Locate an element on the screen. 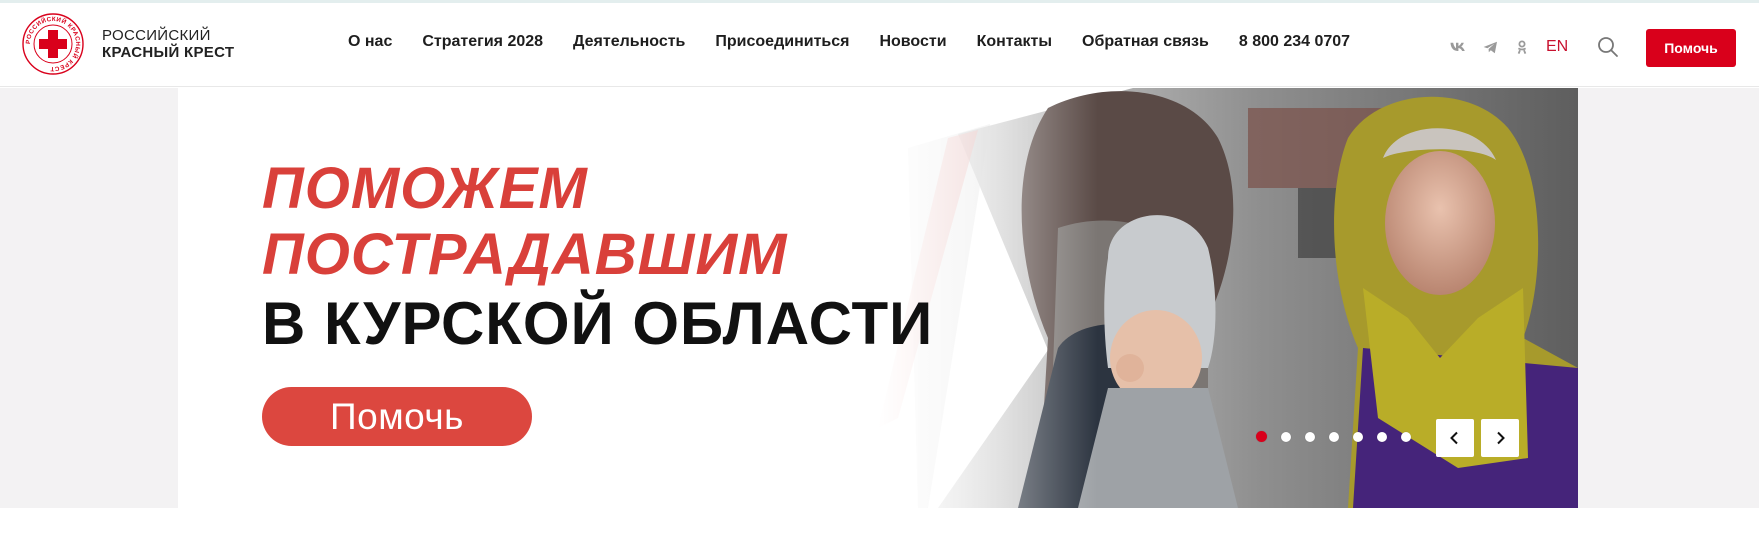 This screenshot has width=1759, height=535. slider-next-button is located at coordinates (1500, 438).